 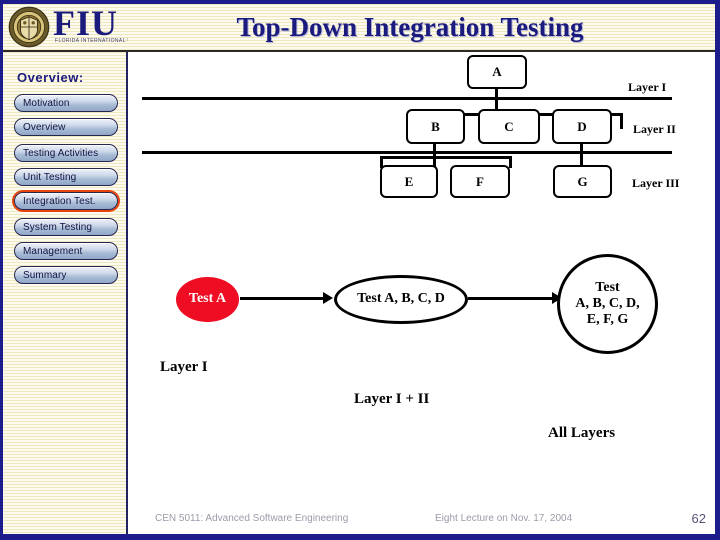 I want to click on caption-all-layers: All Layers, so click(x=582, y=433).